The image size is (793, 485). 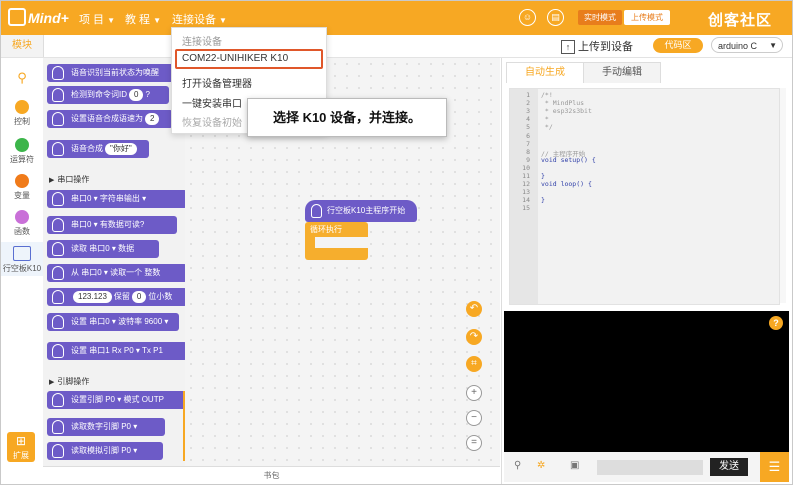 What do you see at coordinates (474, 443) in the screenshot?
I see `zoom-reset-icon: =` at bounding box center [474, 443].